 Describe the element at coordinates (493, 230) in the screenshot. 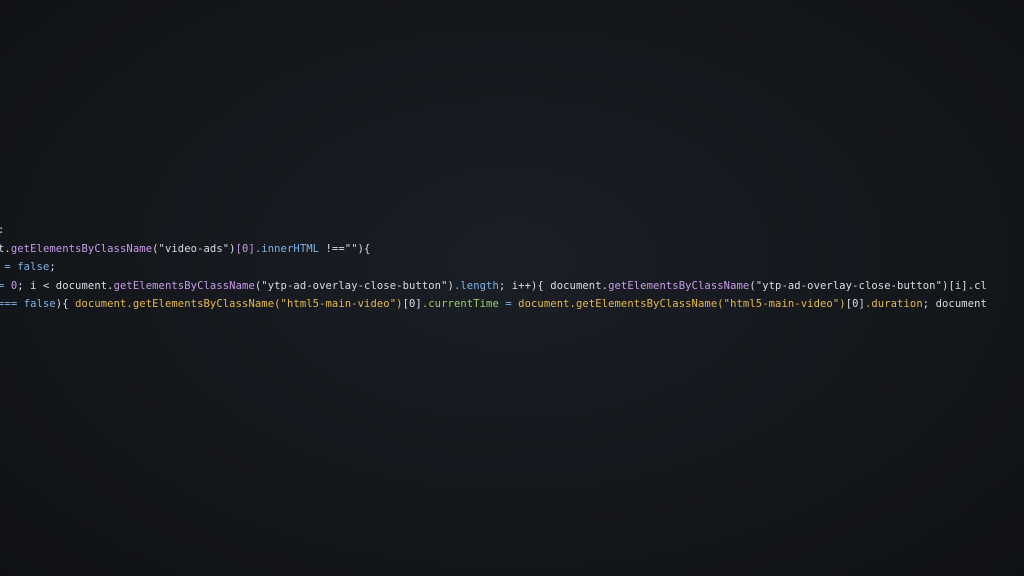

I see `code-line: :` at that location.